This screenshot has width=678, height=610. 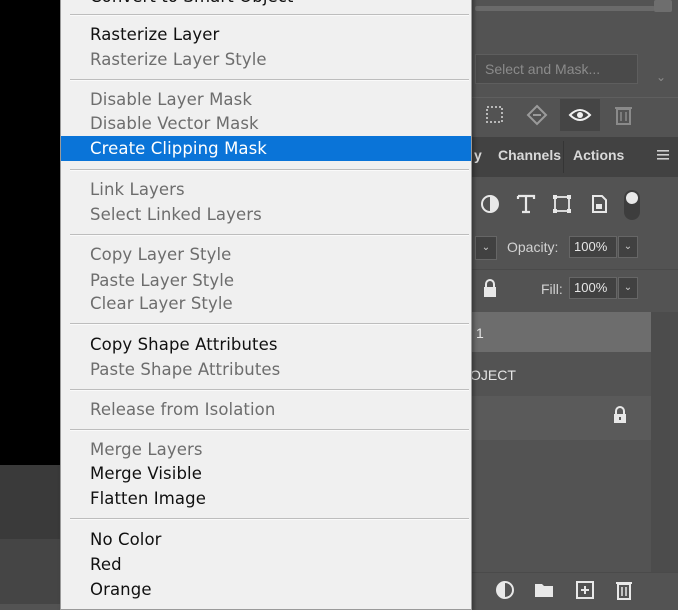 I want to click on fill-field: 100%, so click(x=593, y=288).